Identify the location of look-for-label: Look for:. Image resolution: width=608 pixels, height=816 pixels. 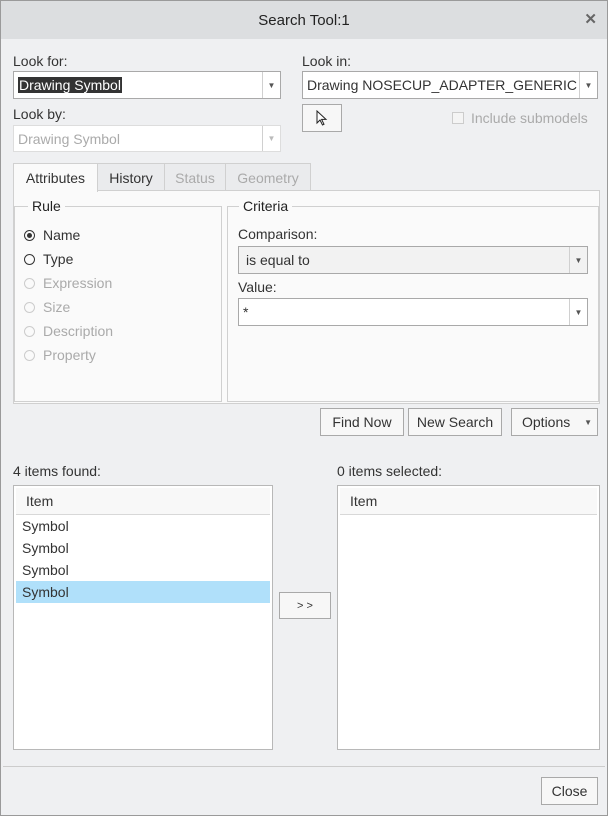
(40, 61).